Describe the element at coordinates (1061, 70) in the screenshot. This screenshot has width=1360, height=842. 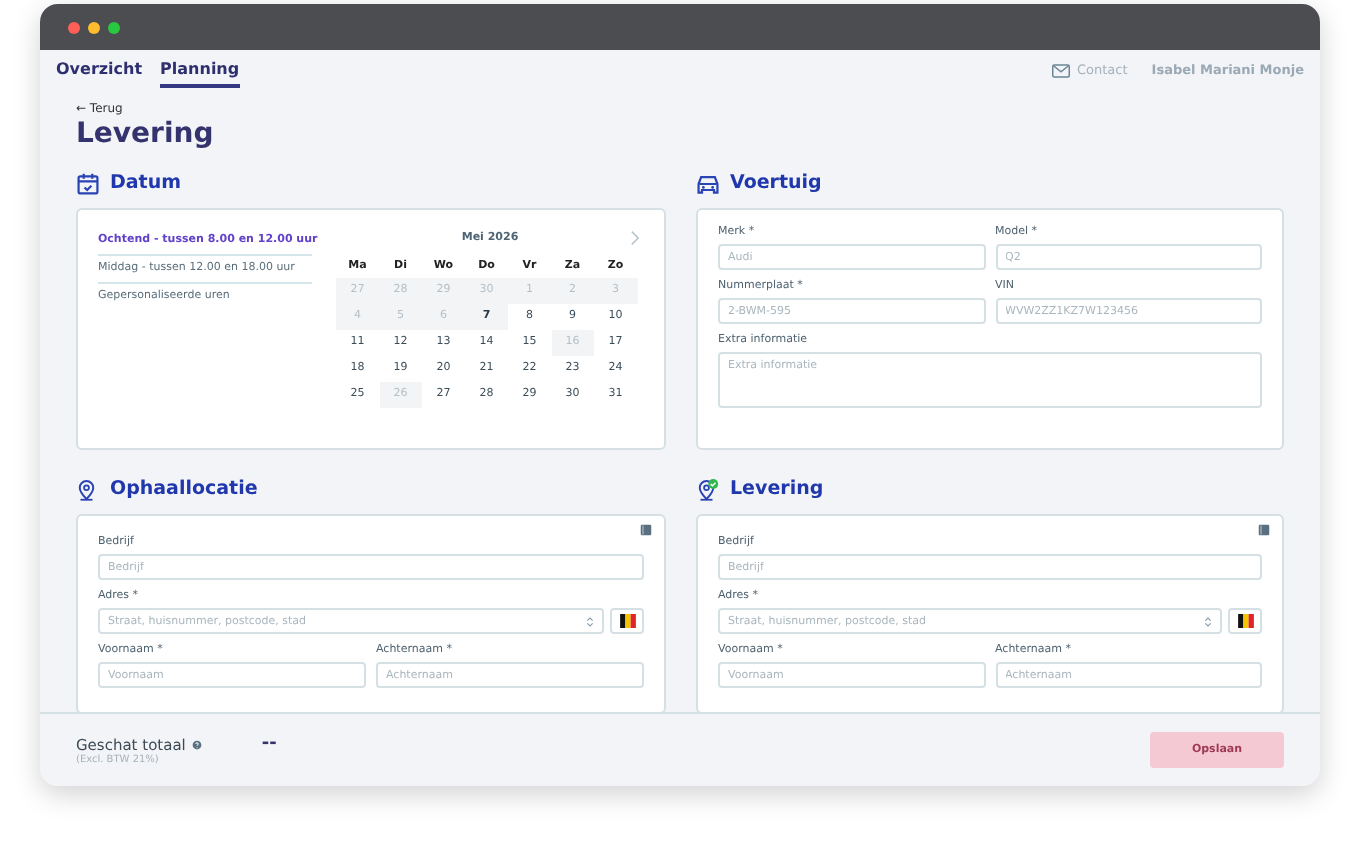
I see `mail-icon` at that location.